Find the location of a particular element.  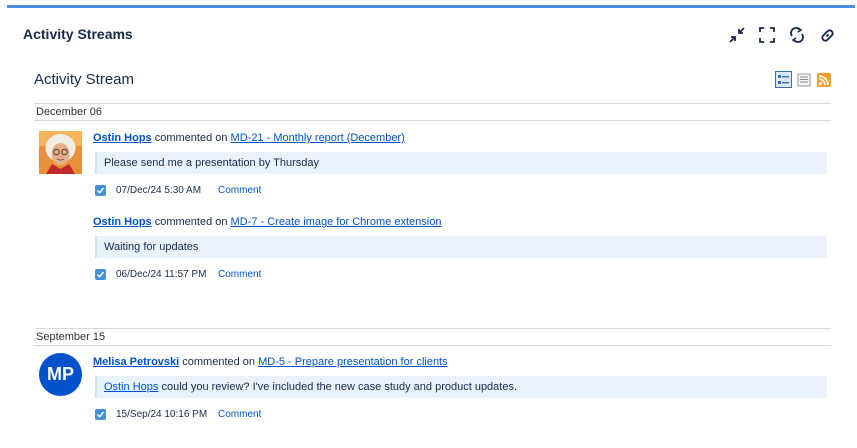

avatar is located at coordinates (60, 152).